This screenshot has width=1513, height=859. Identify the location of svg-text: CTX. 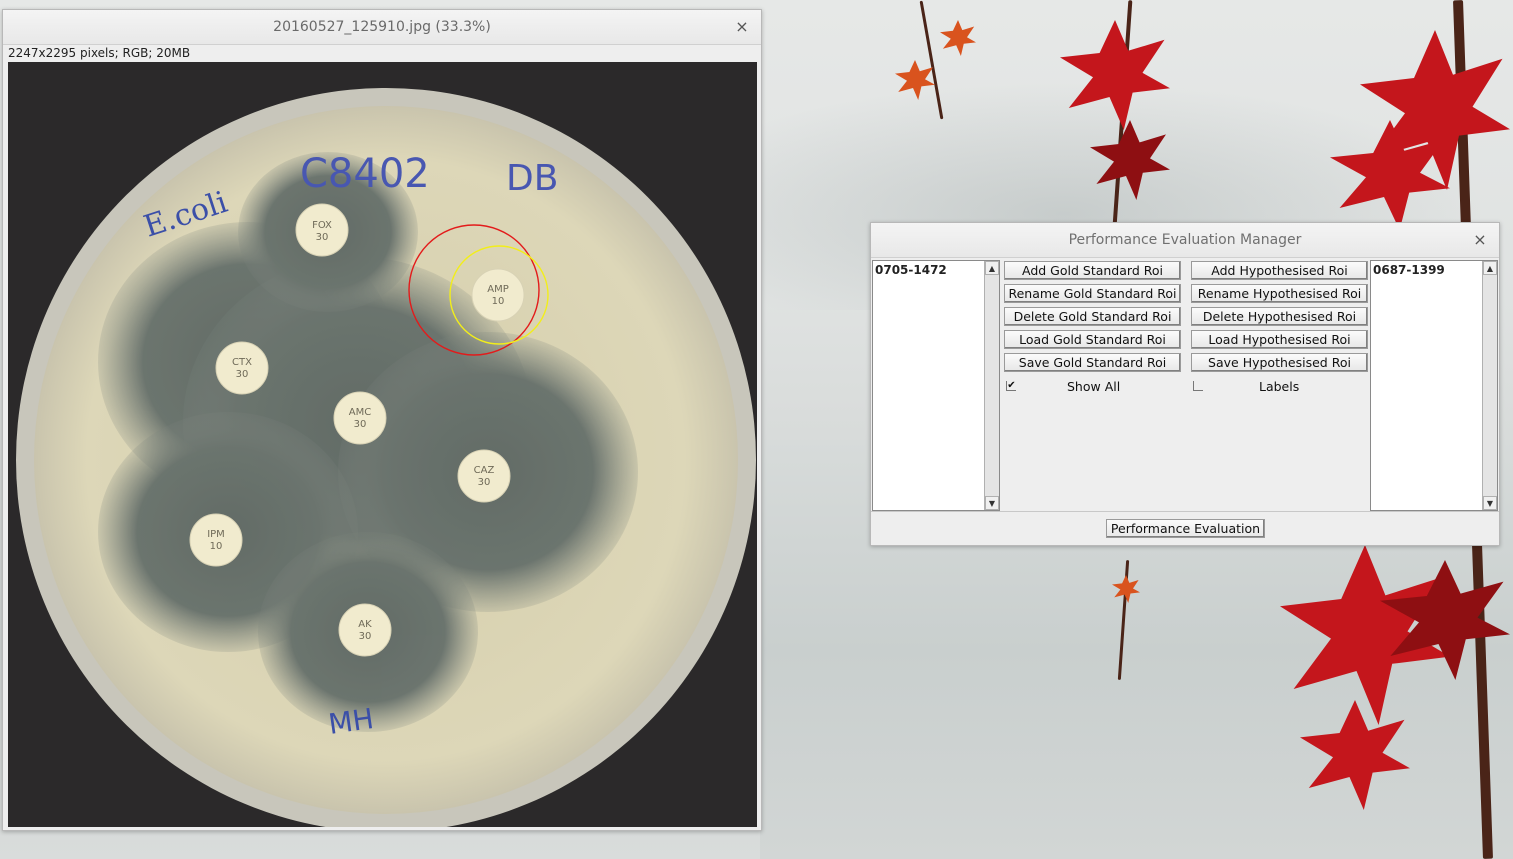
(242, 362).